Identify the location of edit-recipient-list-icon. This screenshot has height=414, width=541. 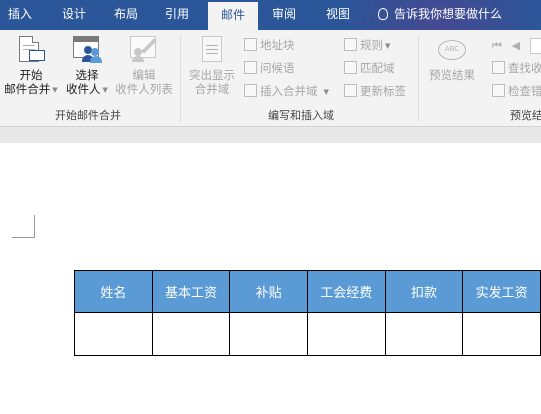
(144, 50).